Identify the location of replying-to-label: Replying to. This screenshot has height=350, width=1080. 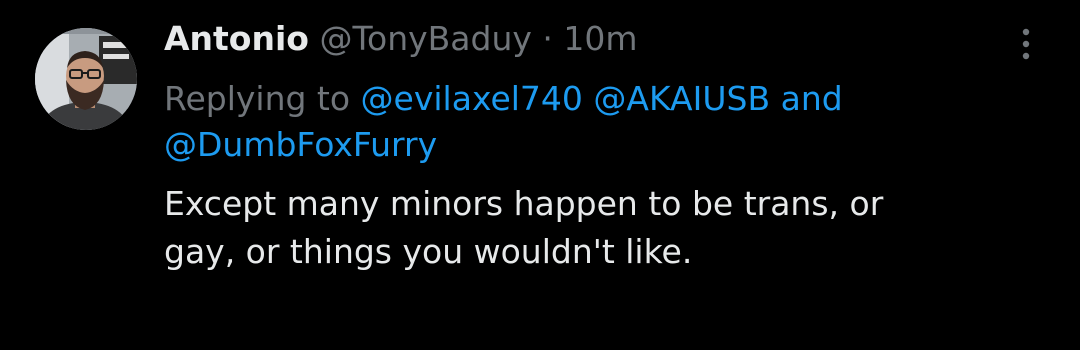
(257, 98).